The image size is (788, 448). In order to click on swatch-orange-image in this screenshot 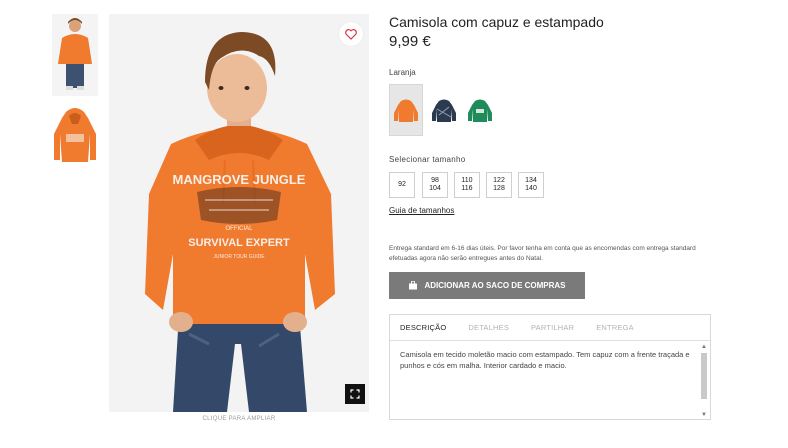, I will do `click(406, 110)`.